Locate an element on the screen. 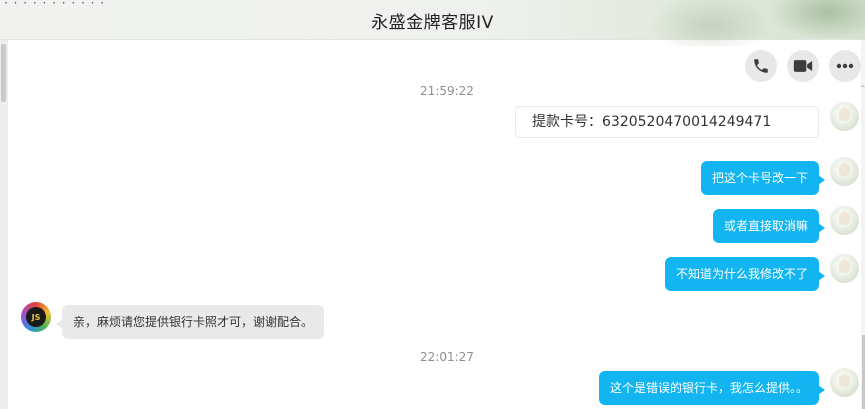 The image size is (865, 409). outgoing-message: 不知道为什么我修改不了 is located at coordinates (745, 274).